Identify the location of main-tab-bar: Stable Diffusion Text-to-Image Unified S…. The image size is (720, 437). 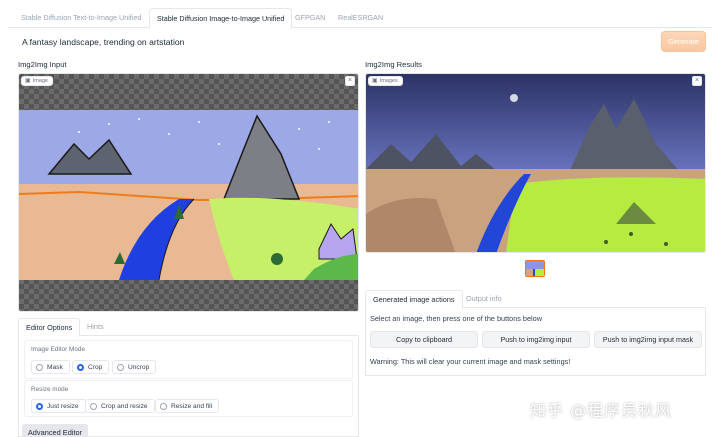
(360, 18).